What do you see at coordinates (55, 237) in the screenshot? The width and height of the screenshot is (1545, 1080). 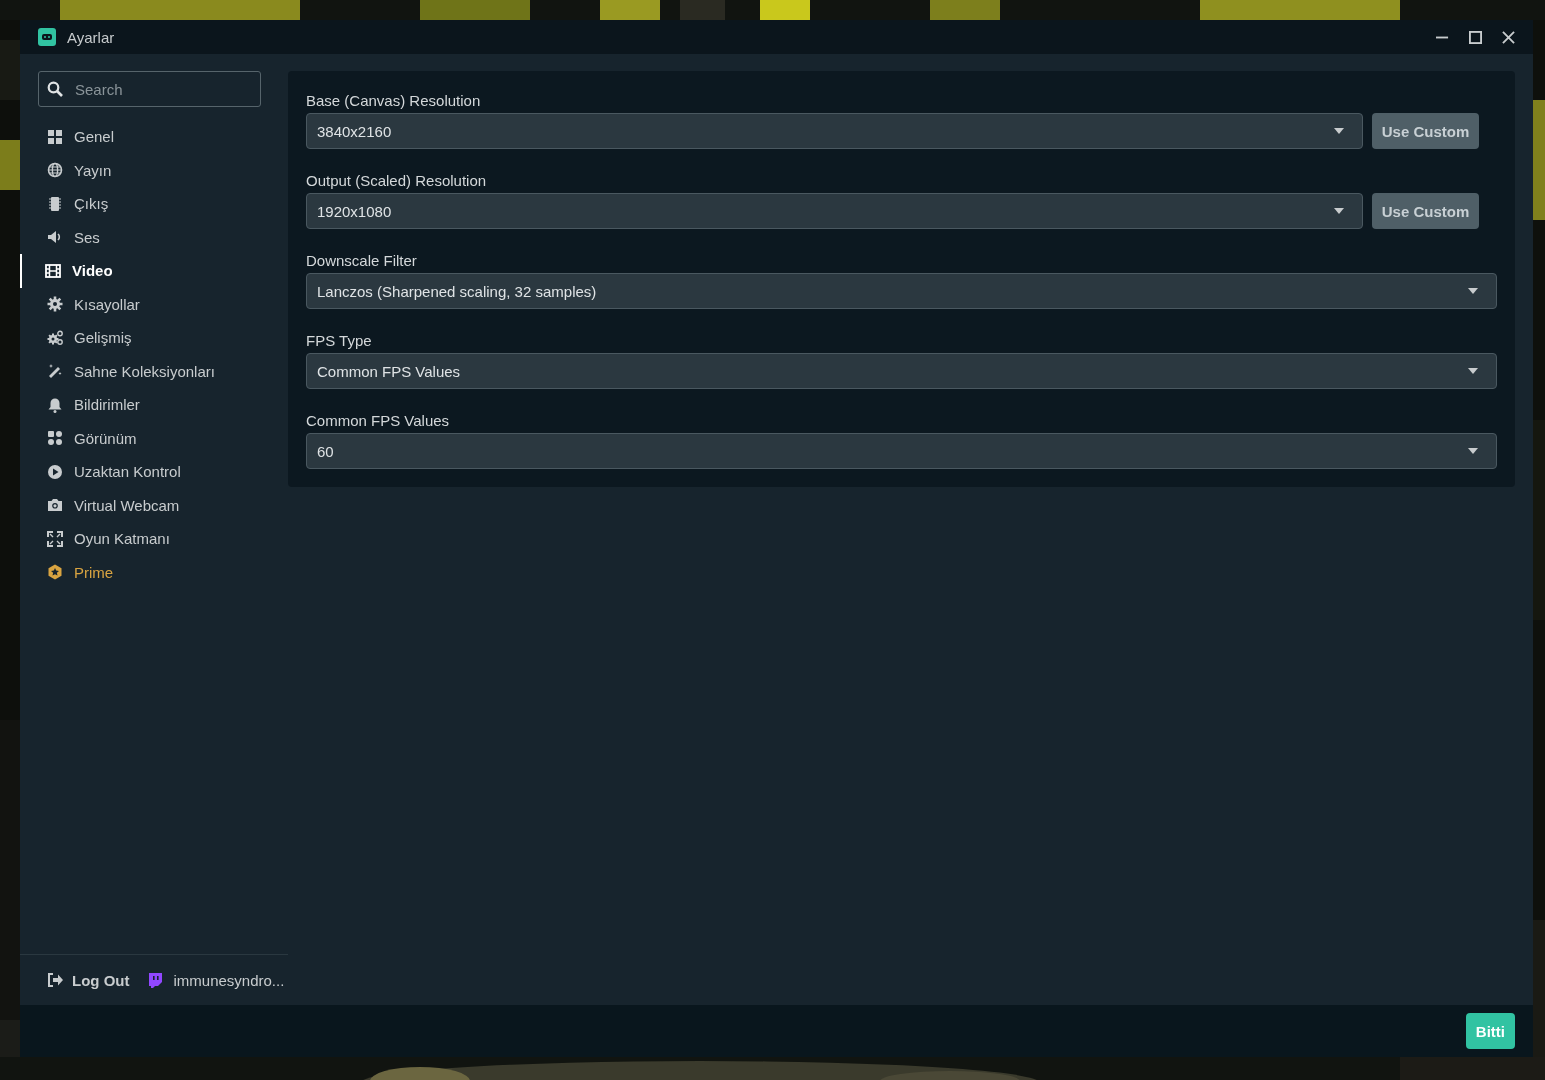 I see `speaker-icon` at bounding box center [55, 237].